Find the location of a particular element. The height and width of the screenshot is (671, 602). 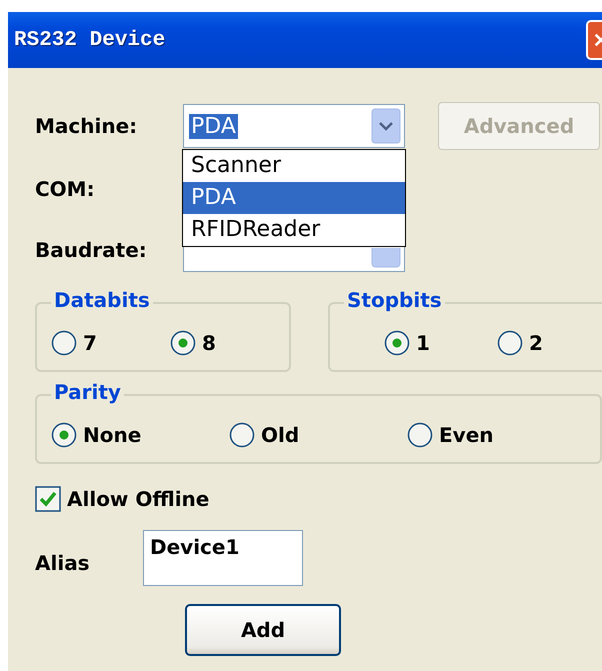

window-title: RS232 Device is located at coordinates (90, 40).